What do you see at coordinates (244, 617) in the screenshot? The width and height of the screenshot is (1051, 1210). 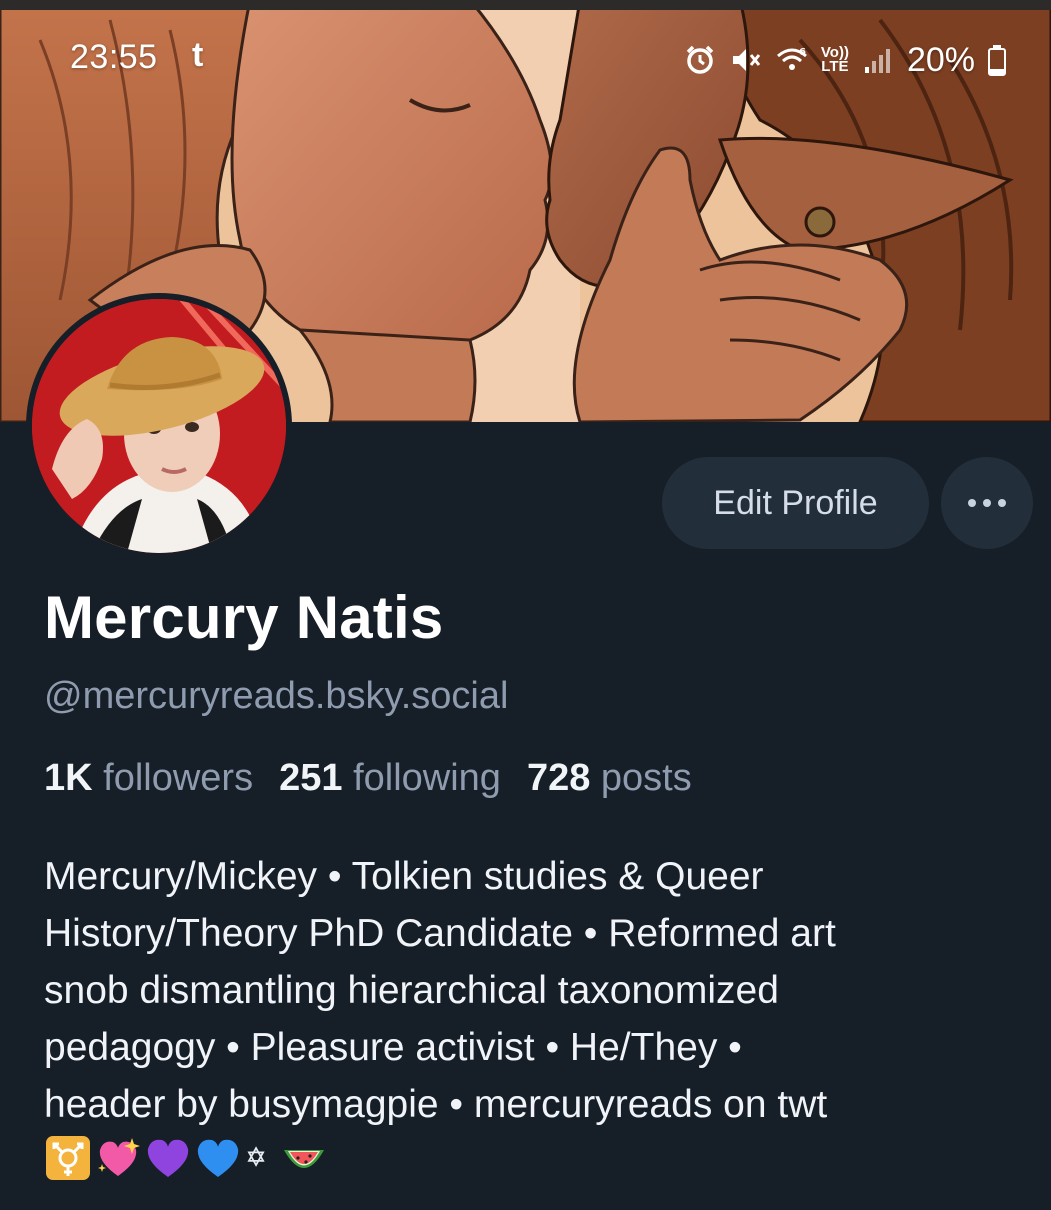 I see `display-name: Mercury Natis` at bounding box center [244, 617].